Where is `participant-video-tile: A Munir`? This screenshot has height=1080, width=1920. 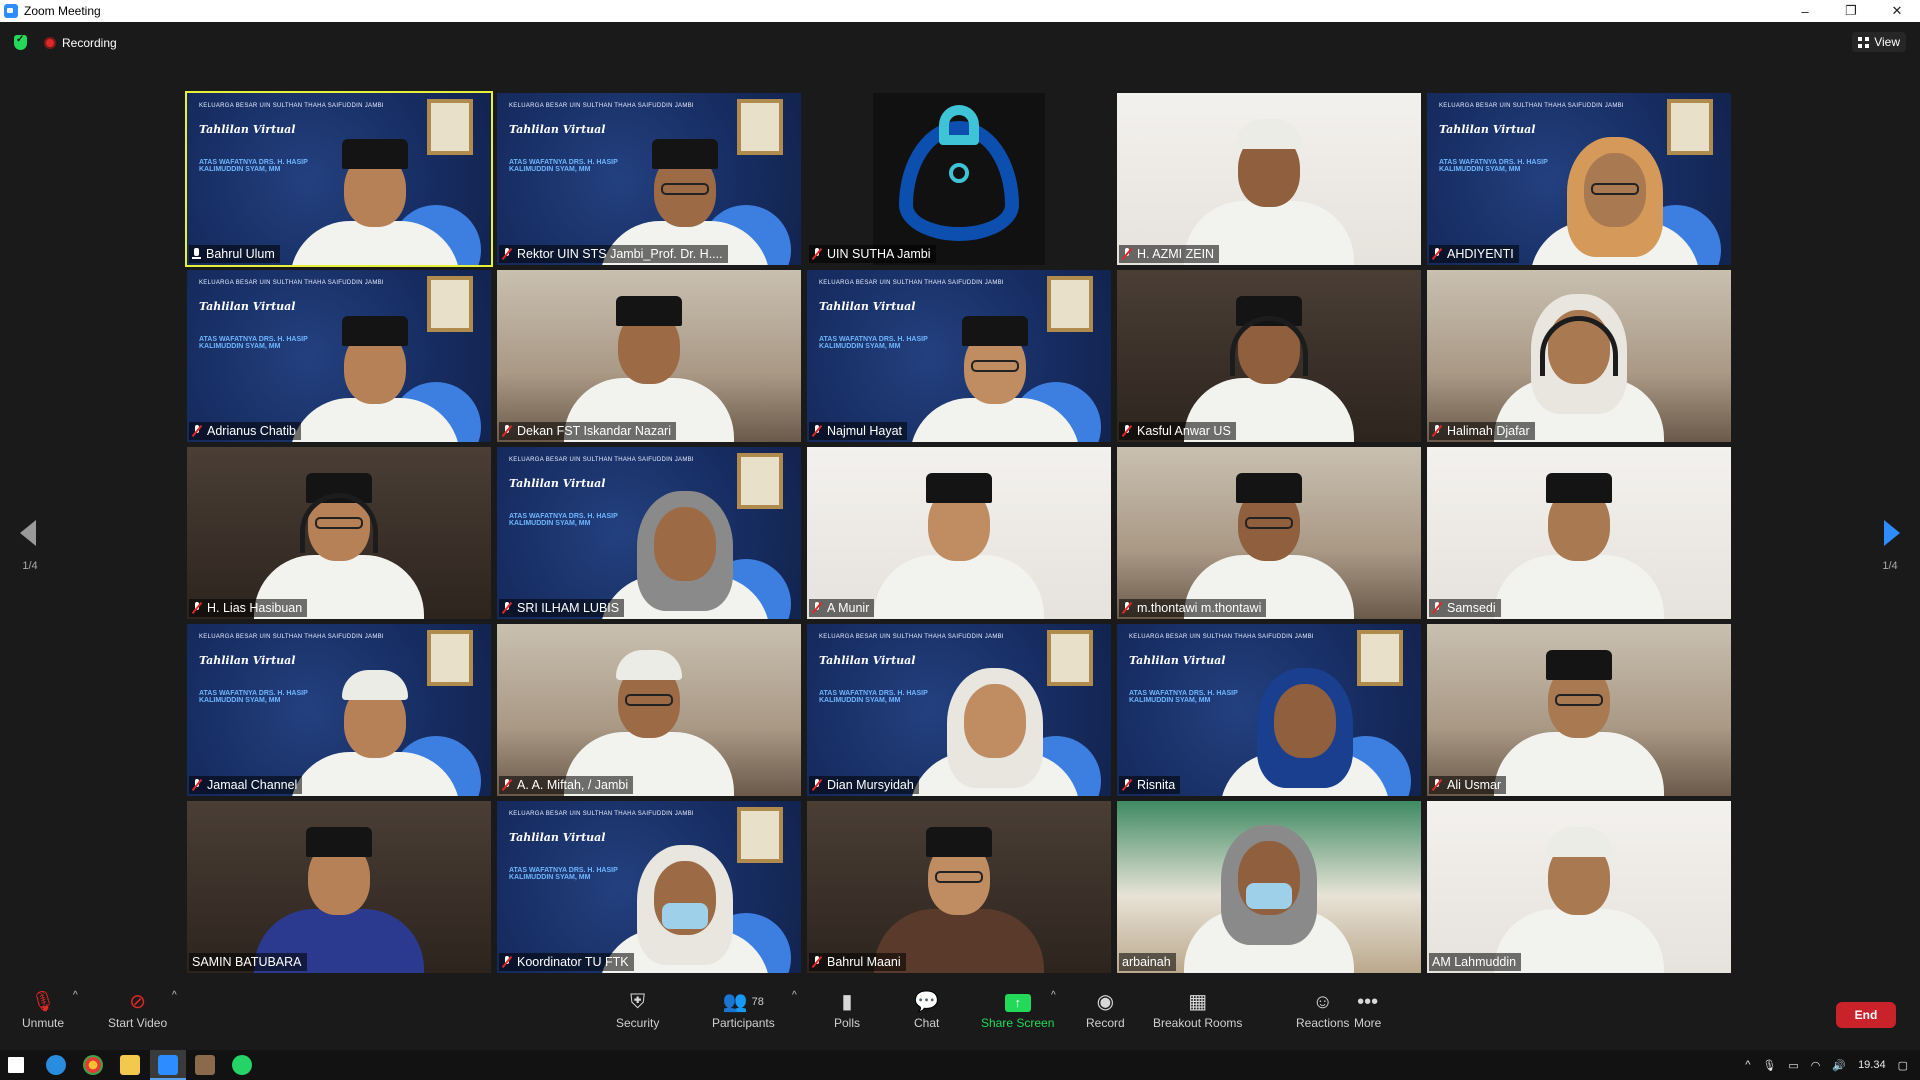 participant-video-tile: A Munir is located at coordinates (959, 533).